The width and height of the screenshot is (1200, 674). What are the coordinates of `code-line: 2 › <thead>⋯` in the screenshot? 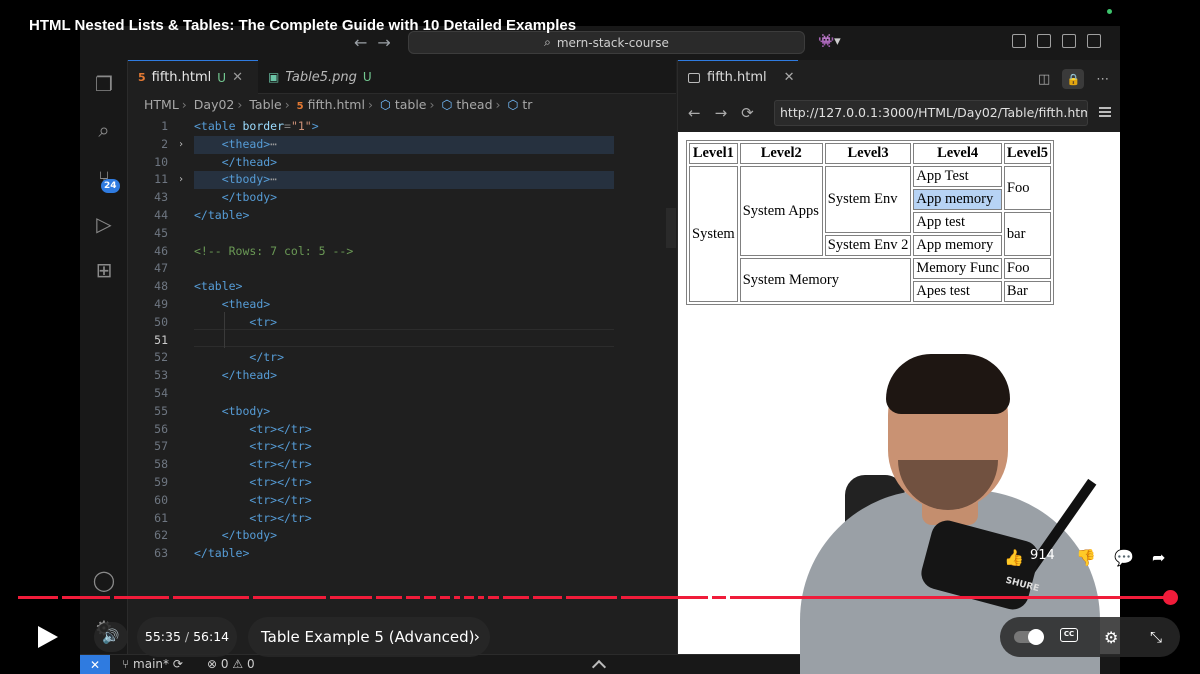 It's located at (402, 145).